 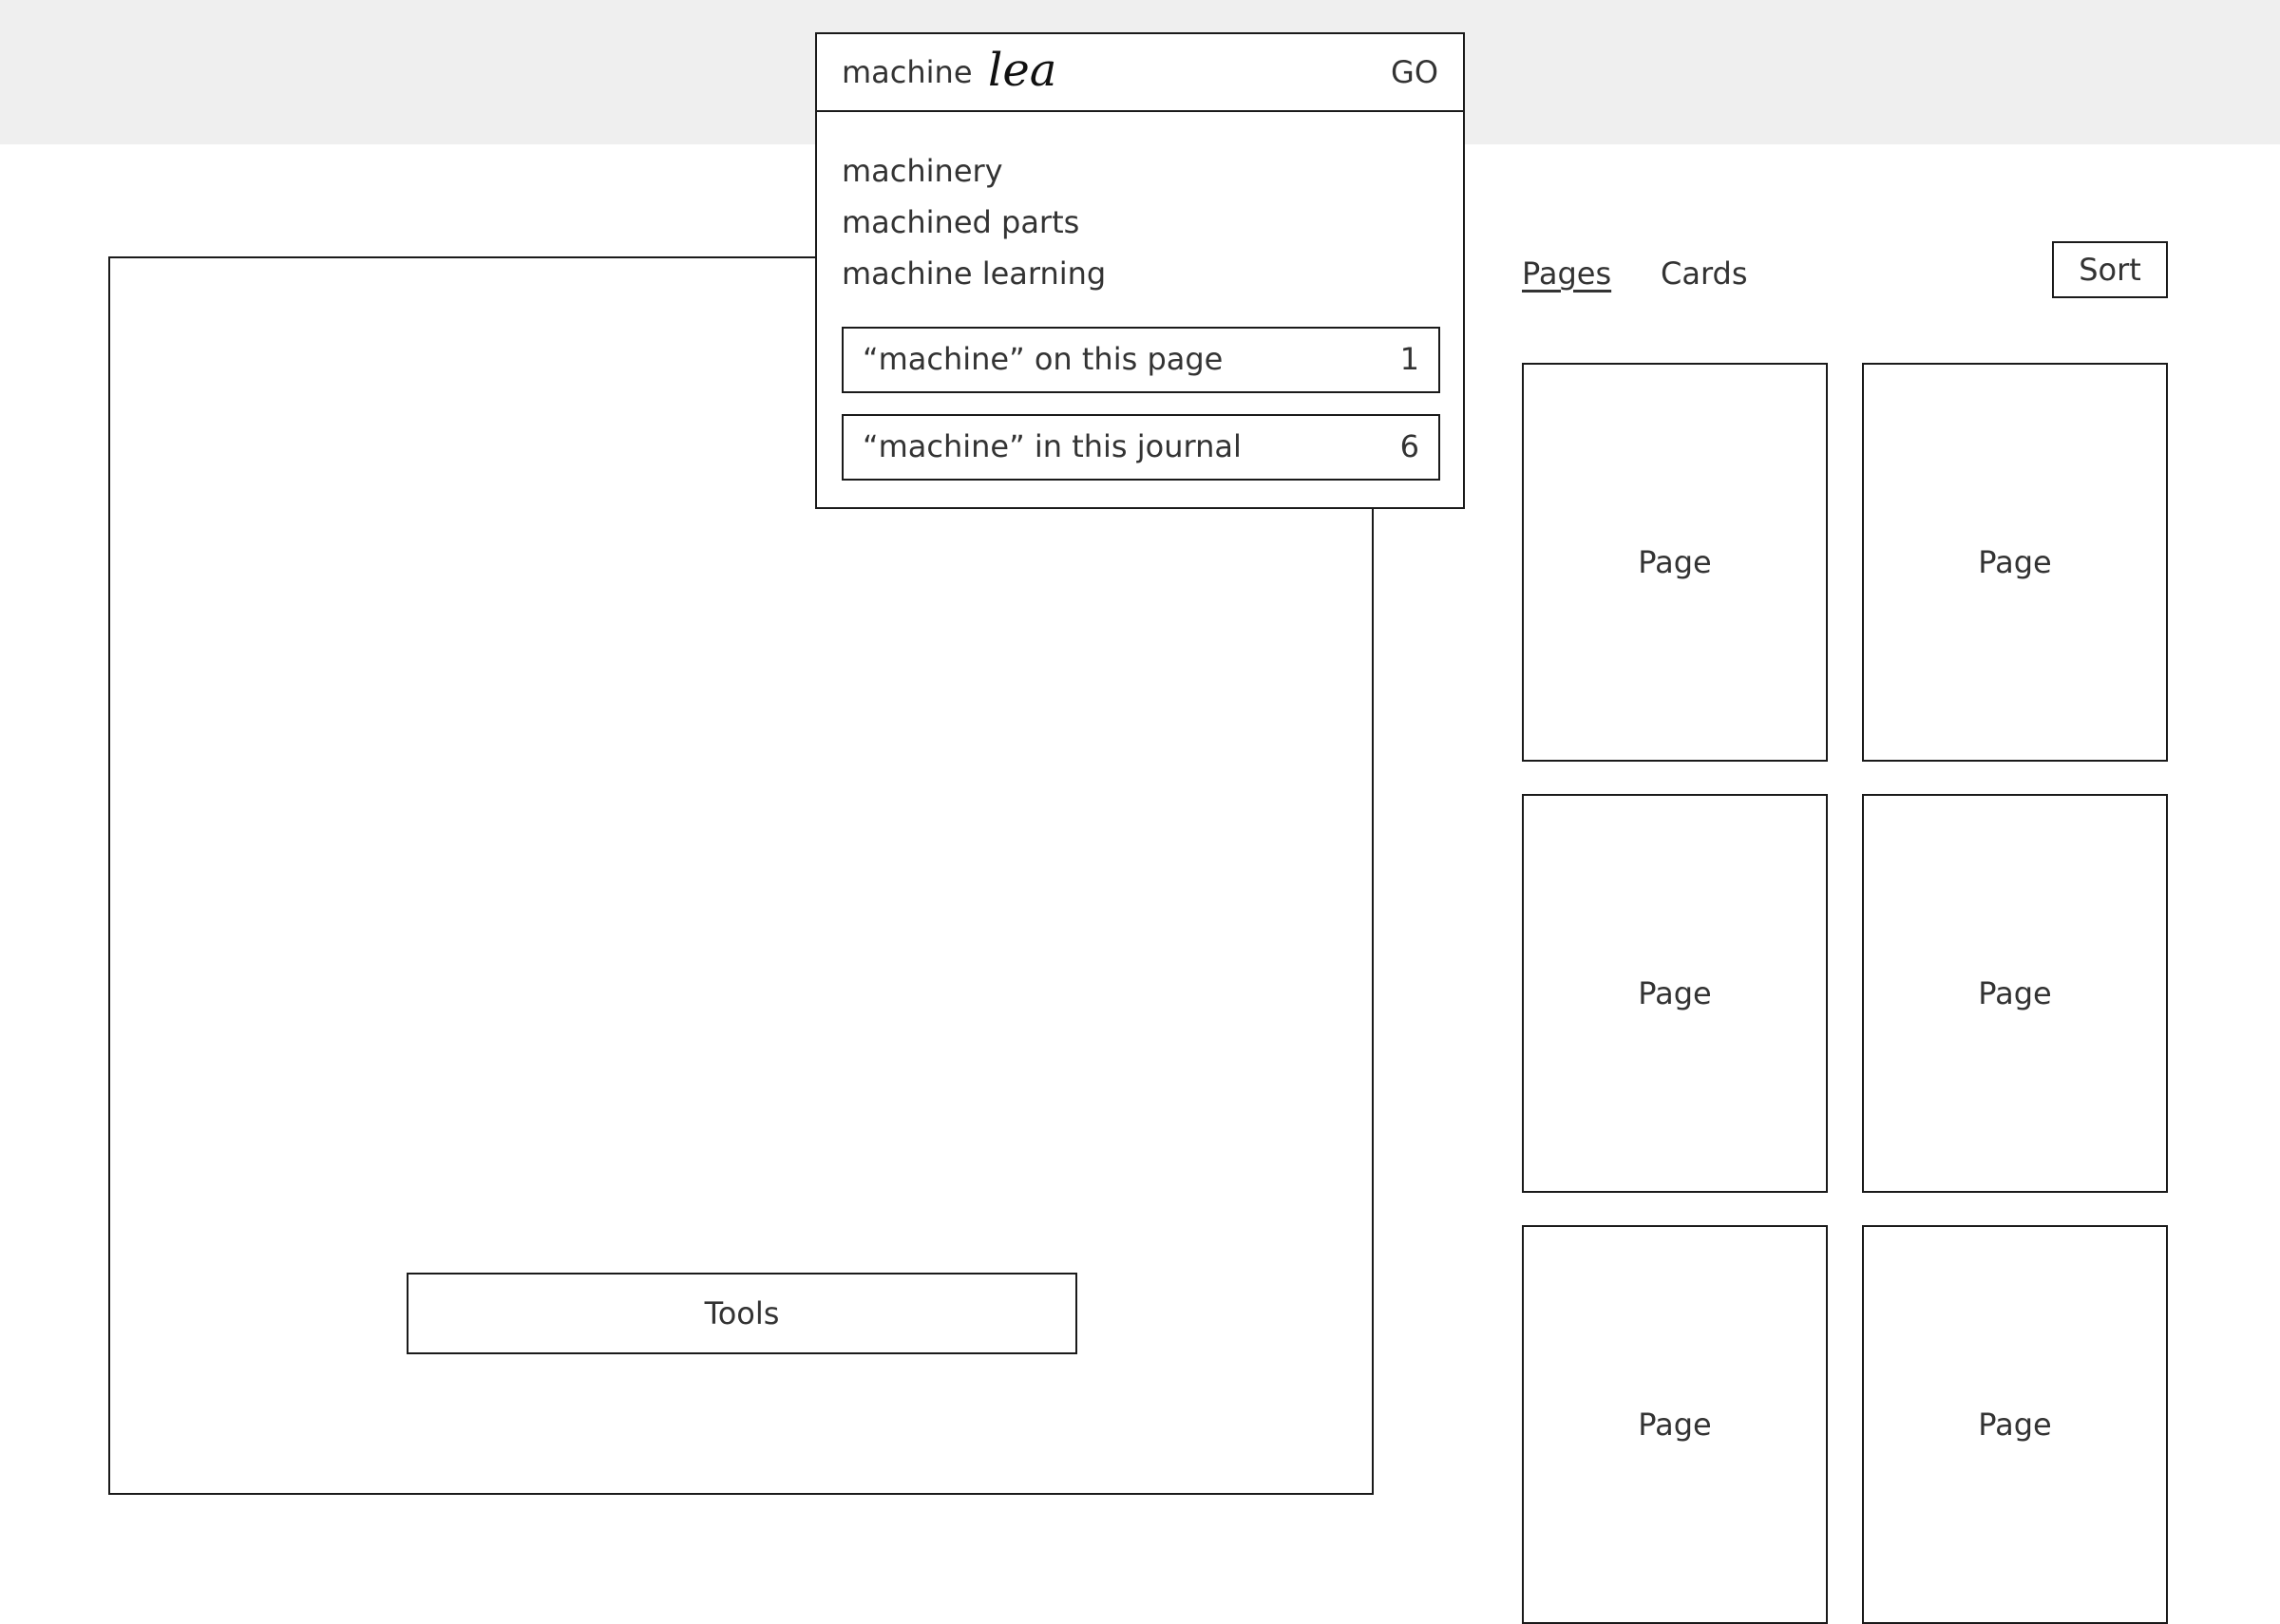 I want to click on tab-cards: Cards, so click(x=1704, y=274).